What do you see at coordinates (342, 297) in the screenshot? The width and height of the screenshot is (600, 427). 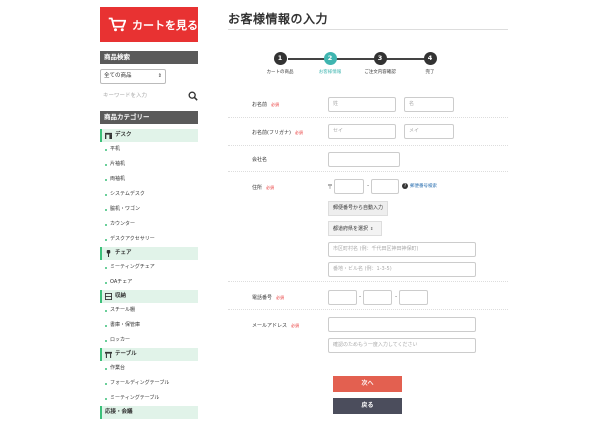 I see `phone-area-input` at bounding box center [342, 297].